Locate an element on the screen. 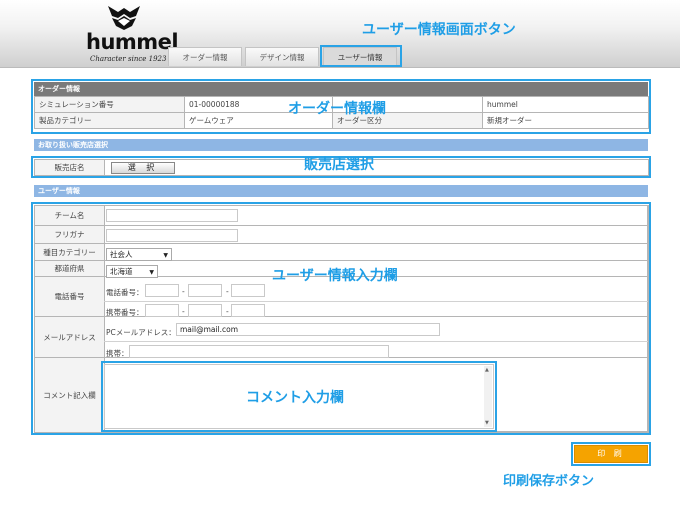 This screenshot has height=526, width=680. mail-label: メールアドレス is located at coordinates (69, 337).